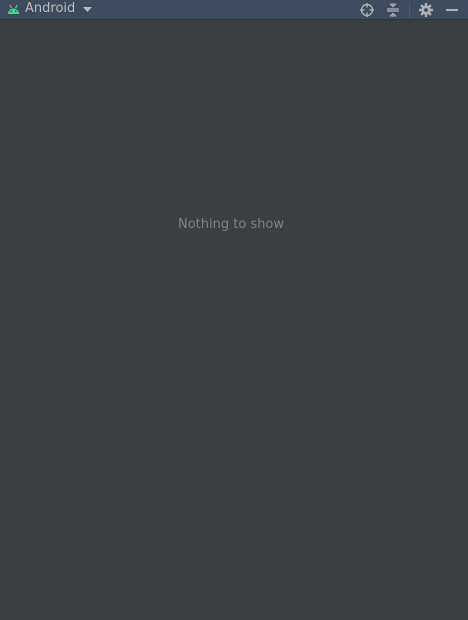 The height and width of the screenshot is (620, 468). What do you see at coordinates (367, 10) in the screenshot?
I see `crosshair-icon` at bounding box center [367, 10].